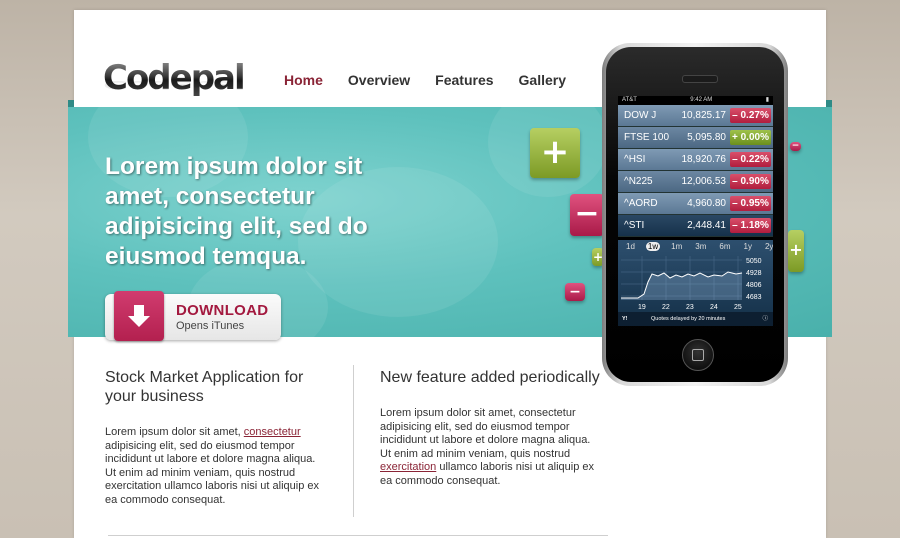 Image resolution: width=900 pixels, height=538 pixels. Describe the element at coordinates (750, 181) in the screenshot. I see `stock-change-badge: – 0.90%` at that location.